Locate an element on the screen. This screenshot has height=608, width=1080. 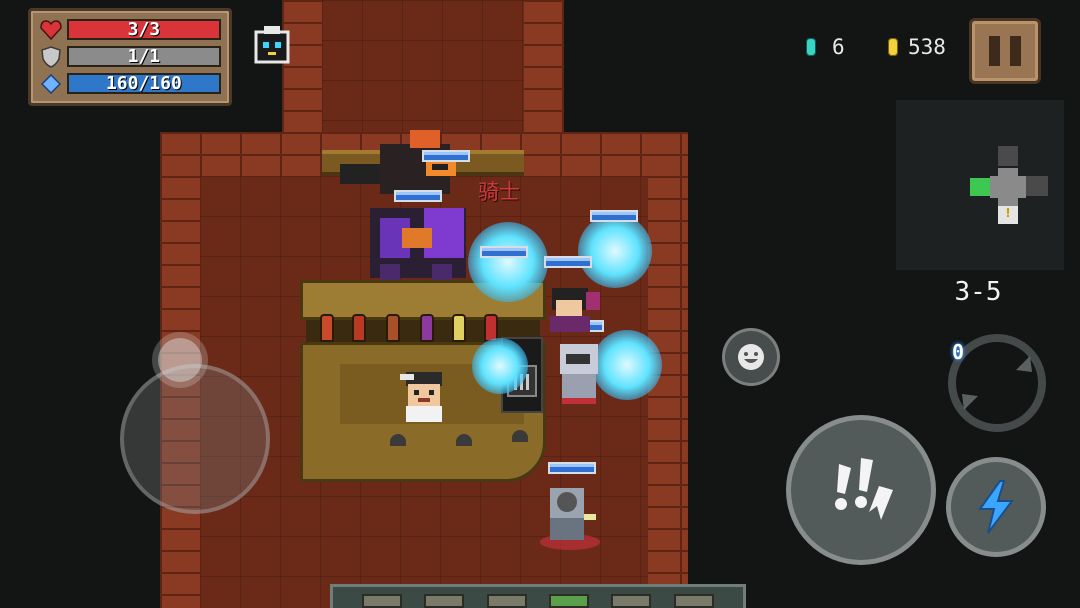
minimap-player-marker is located at coordinates (980, 187).